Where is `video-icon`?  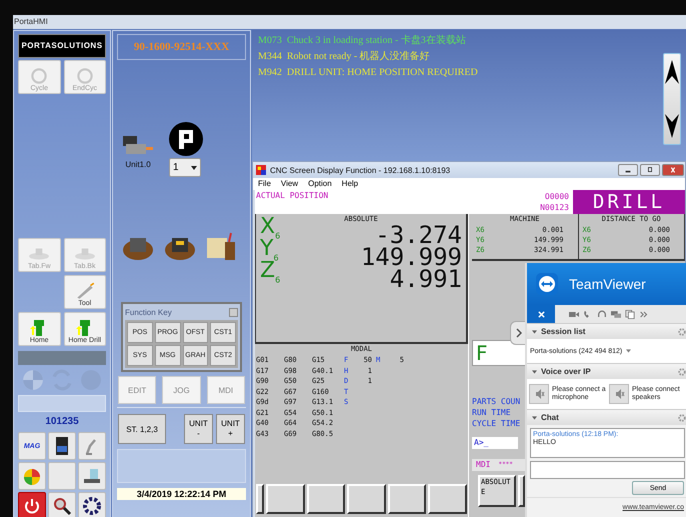
video-icon is located at coordinates (574, 314).